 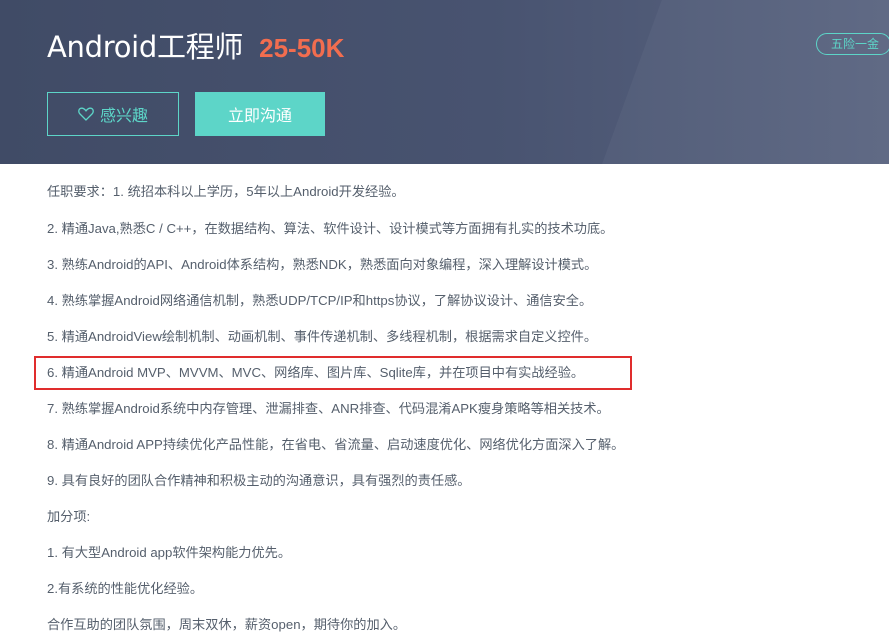 I want to click on team-line: 合作互助的团队氛围，周末双休，薪资open，期待你的加入。, so click(x=227, y=624).